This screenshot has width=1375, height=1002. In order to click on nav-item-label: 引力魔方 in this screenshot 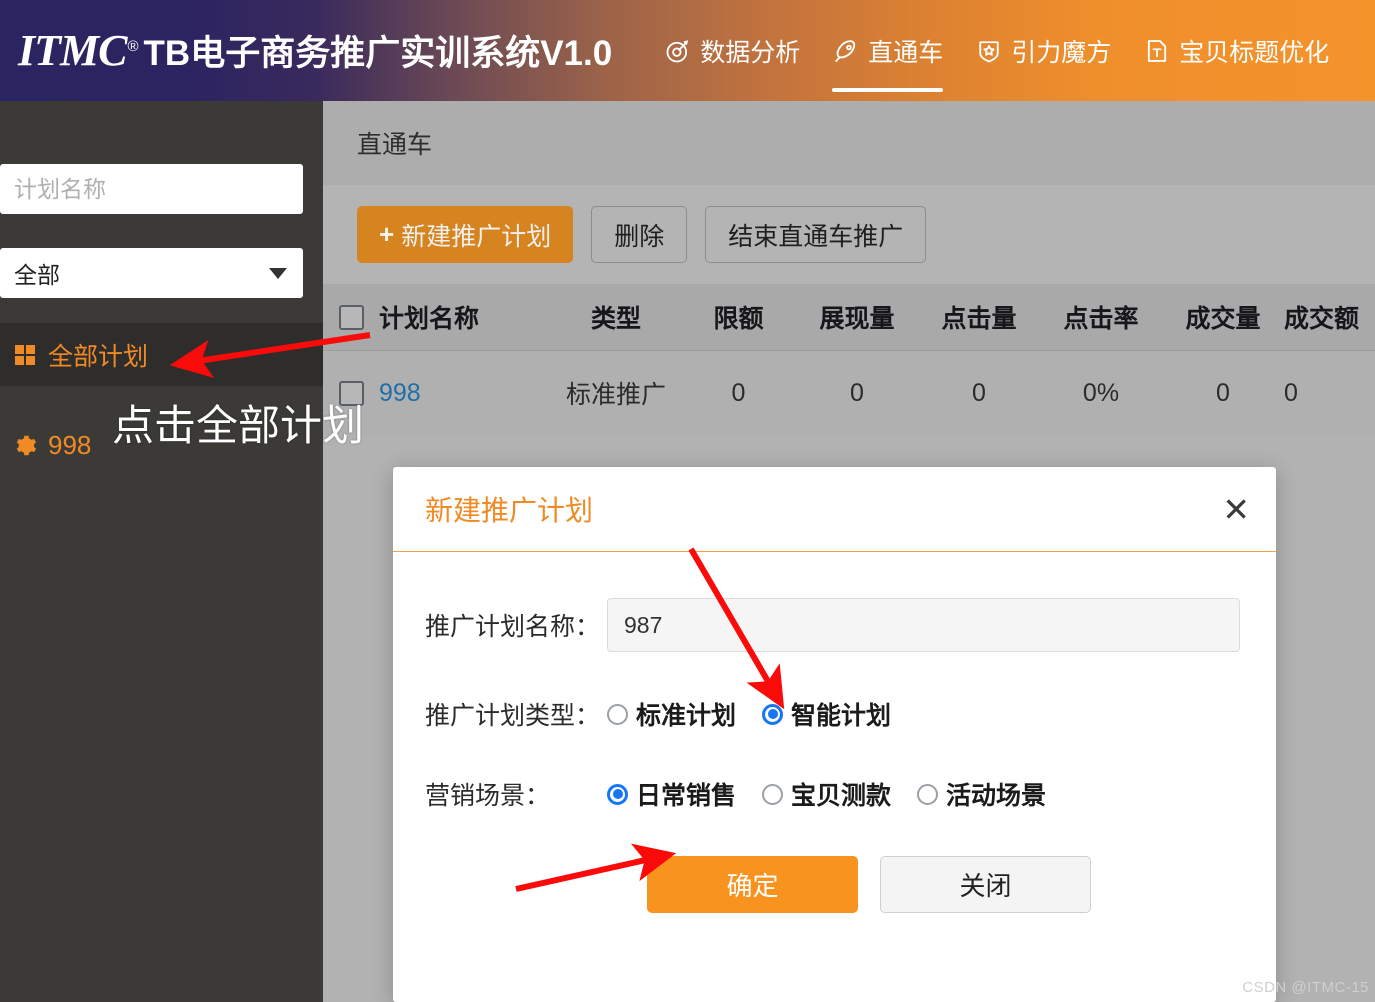, I will do `click(1061, 52)`.